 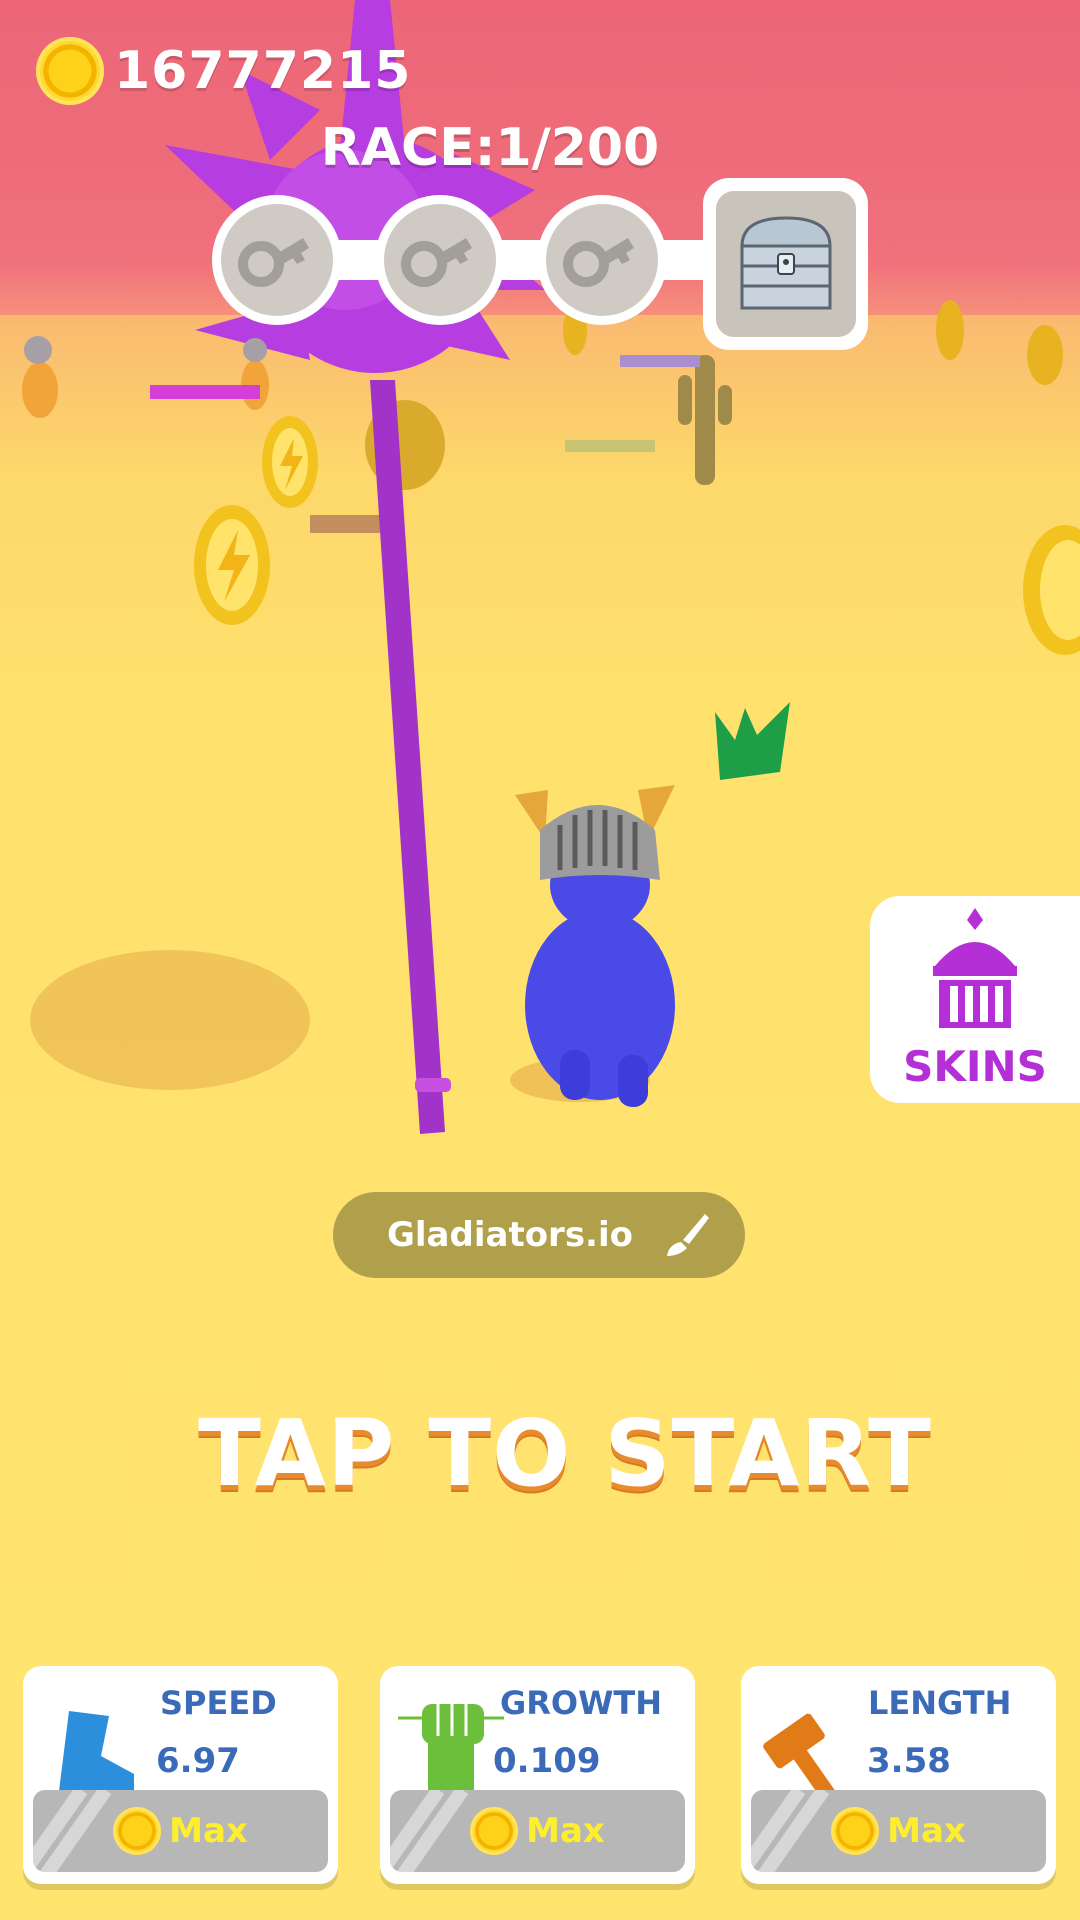 I want to click on upgrade-title: SPEED, so click(x=218, y=1703).